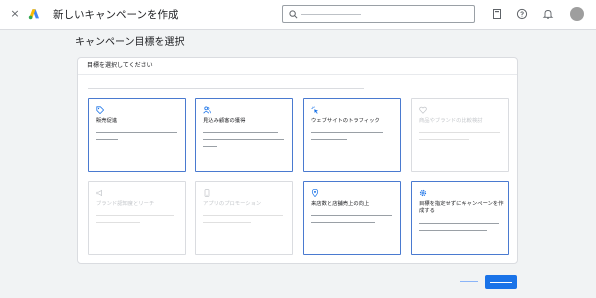 This screenshot has height=298, width=596. I want to click on continue-button-label-placeholder, so click(501, 282).